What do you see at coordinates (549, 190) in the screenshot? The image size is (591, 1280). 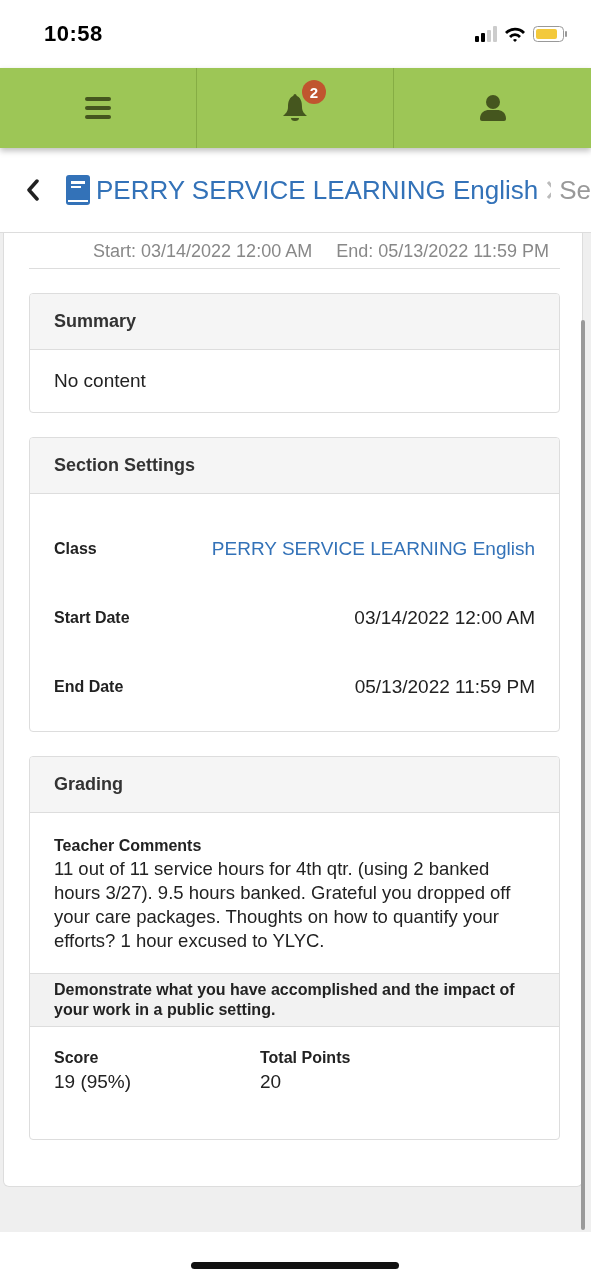 I see `chevron-icon` at bounding box center [549, 190].